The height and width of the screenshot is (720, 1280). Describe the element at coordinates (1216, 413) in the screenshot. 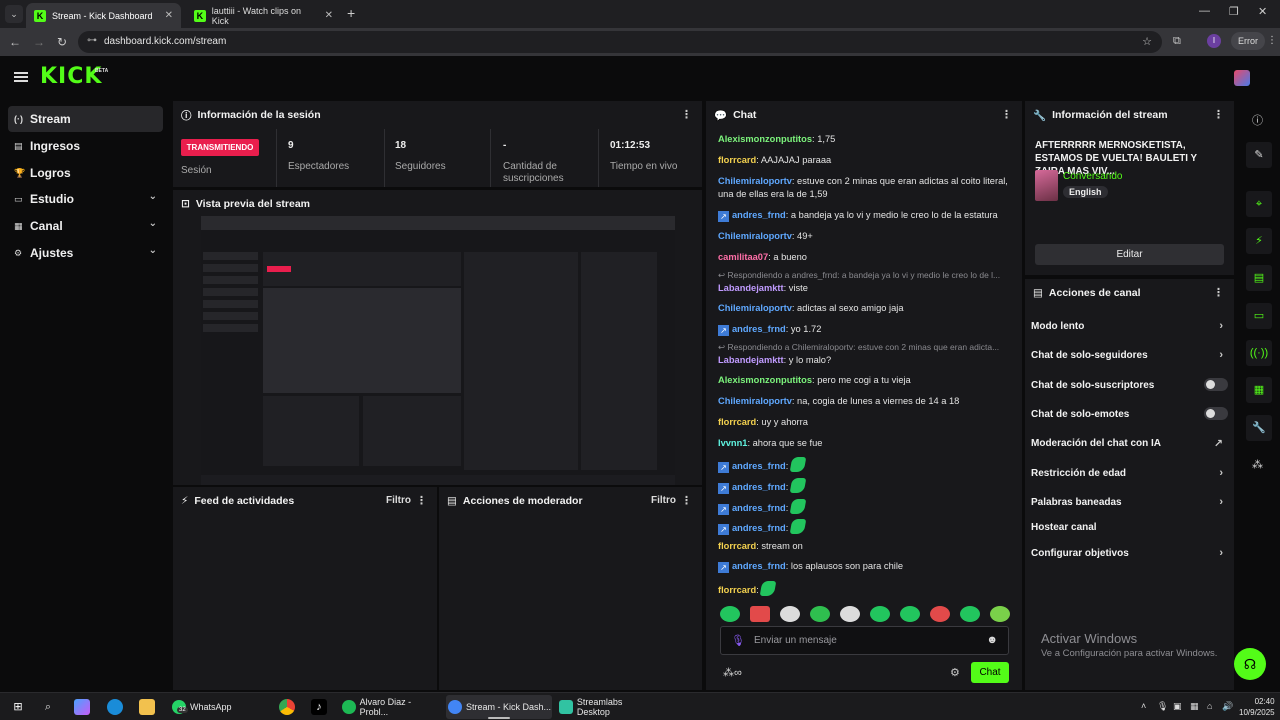

I see `emotes-only-toggle` at that location.